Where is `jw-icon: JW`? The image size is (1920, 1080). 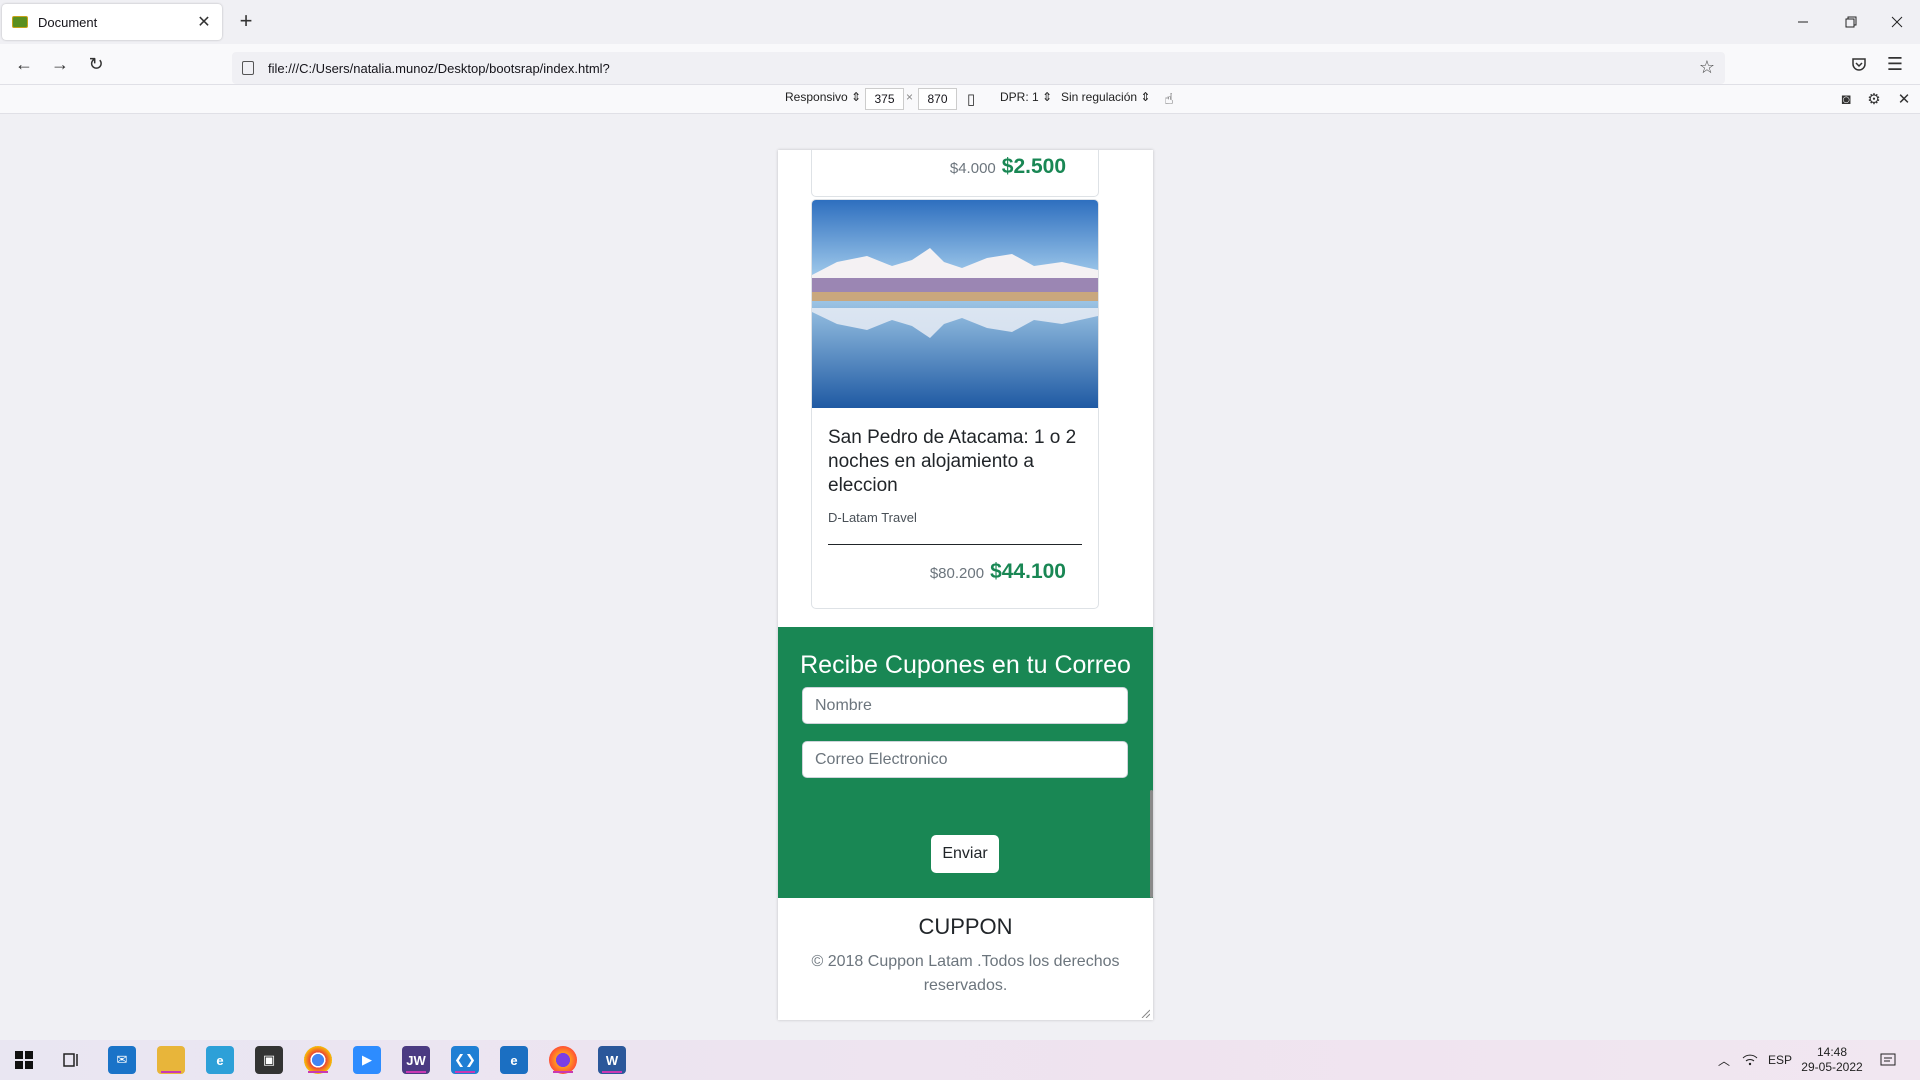 jw-icon: JW is located at coordinates (416, 1060).